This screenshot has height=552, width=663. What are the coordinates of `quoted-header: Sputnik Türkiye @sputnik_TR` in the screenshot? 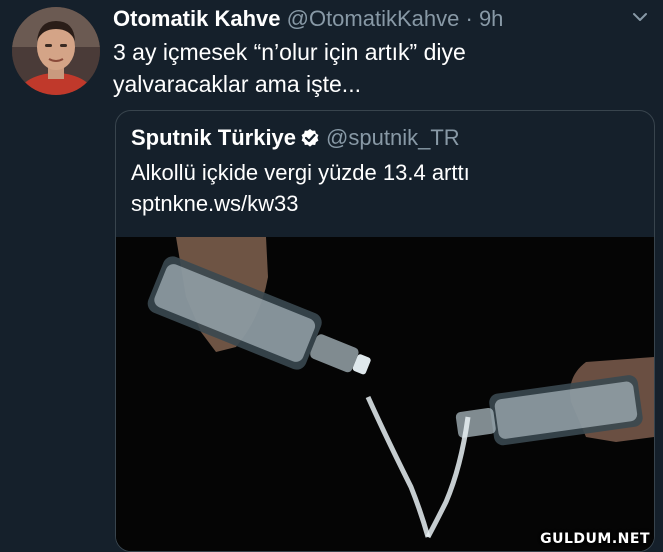 It's located at (295, 138).